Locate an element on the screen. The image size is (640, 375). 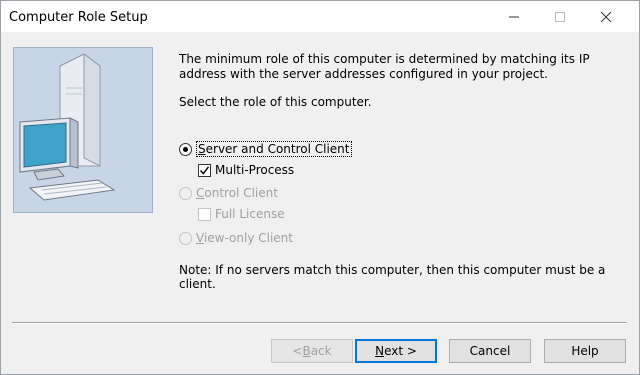
view-only-client-option: View-only Client is located at coordinates (236, 238).